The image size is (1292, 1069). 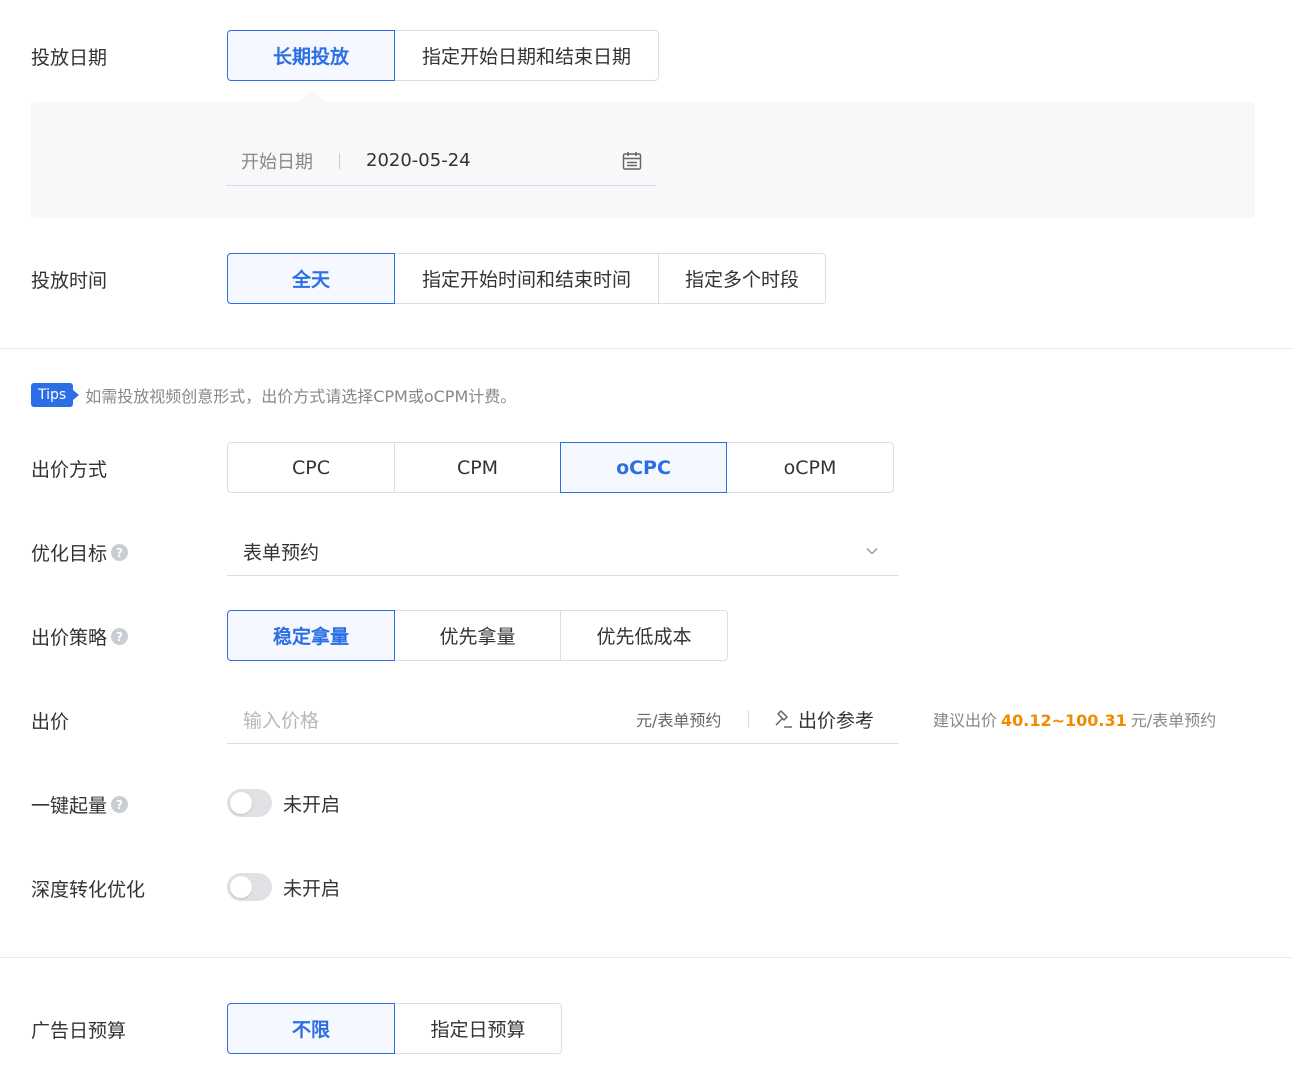 I want to click on bid-suggestion: 建议出价40.12~100.31元/表单预约, so click(x=1074, y=719).